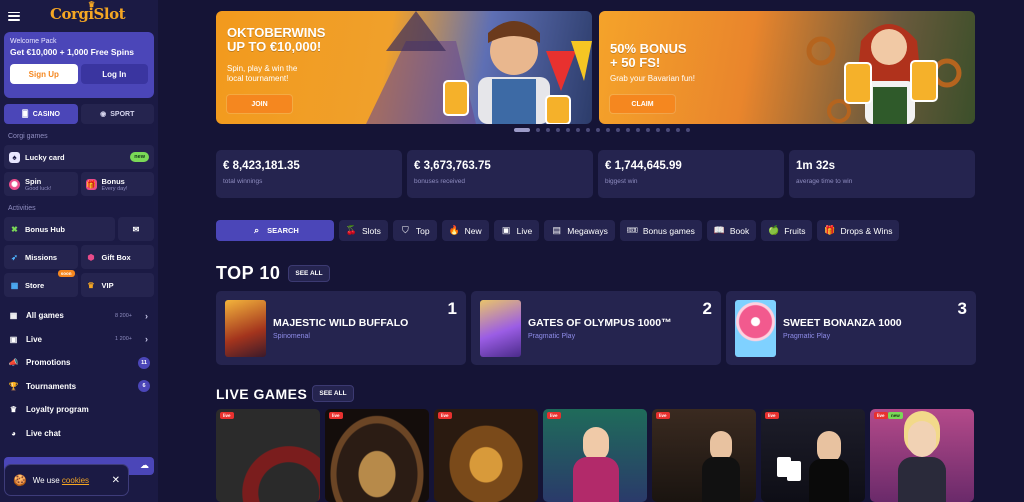  Describe the element at coordinates (41, 257) in the screenshot. I see `missions-tile: ➶ Missions` at that location.